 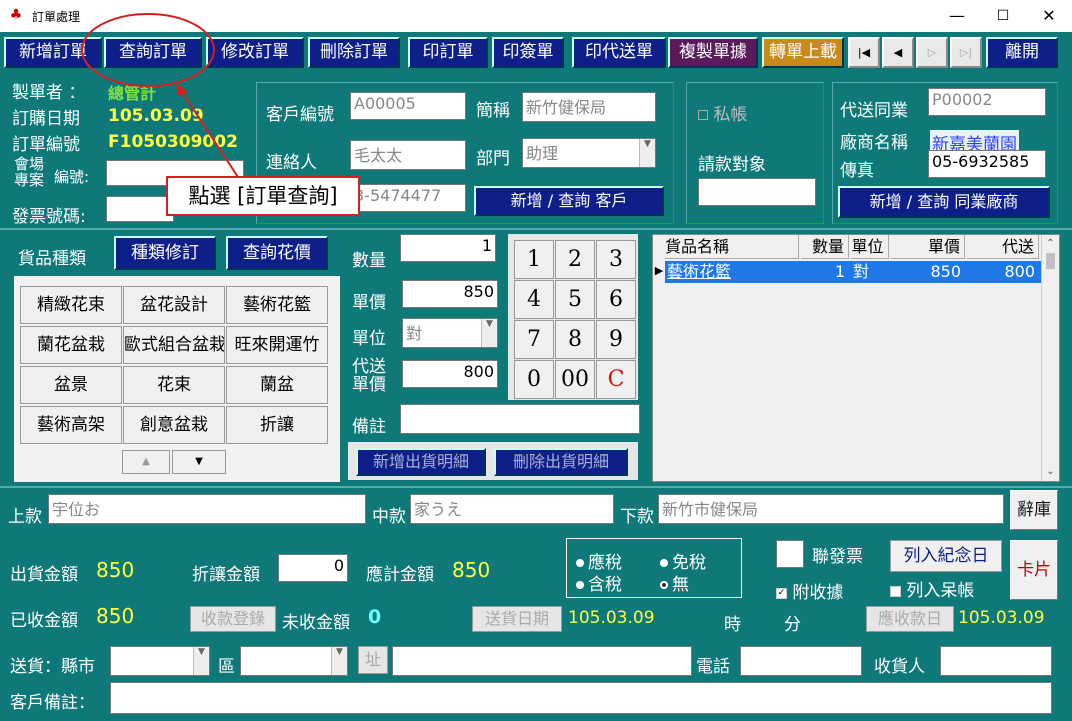 What do you see at coordinates (674, 582) in the screenshot?
I see `tax-none-radio: 無` at bounding box center [674, 582].